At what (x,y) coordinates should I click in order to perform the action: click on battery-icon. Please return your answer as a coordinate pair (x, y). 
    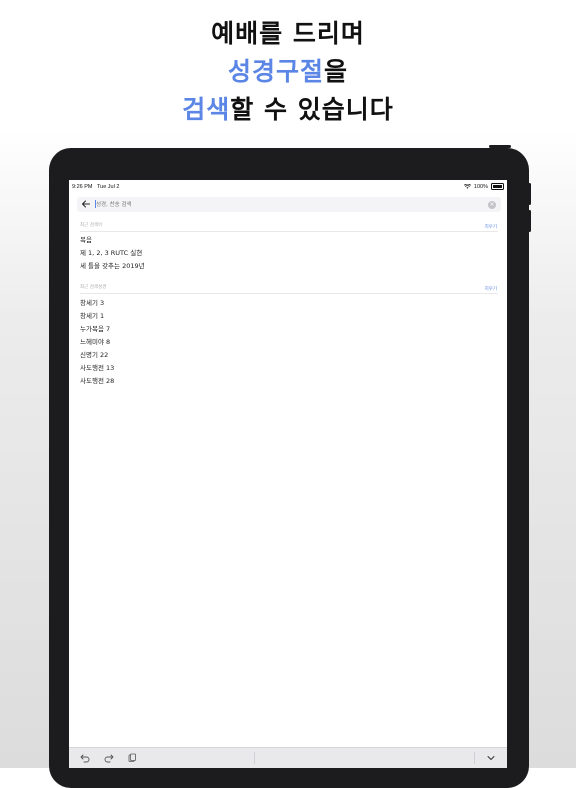
    Looking at the image, I should click on (497, 186).